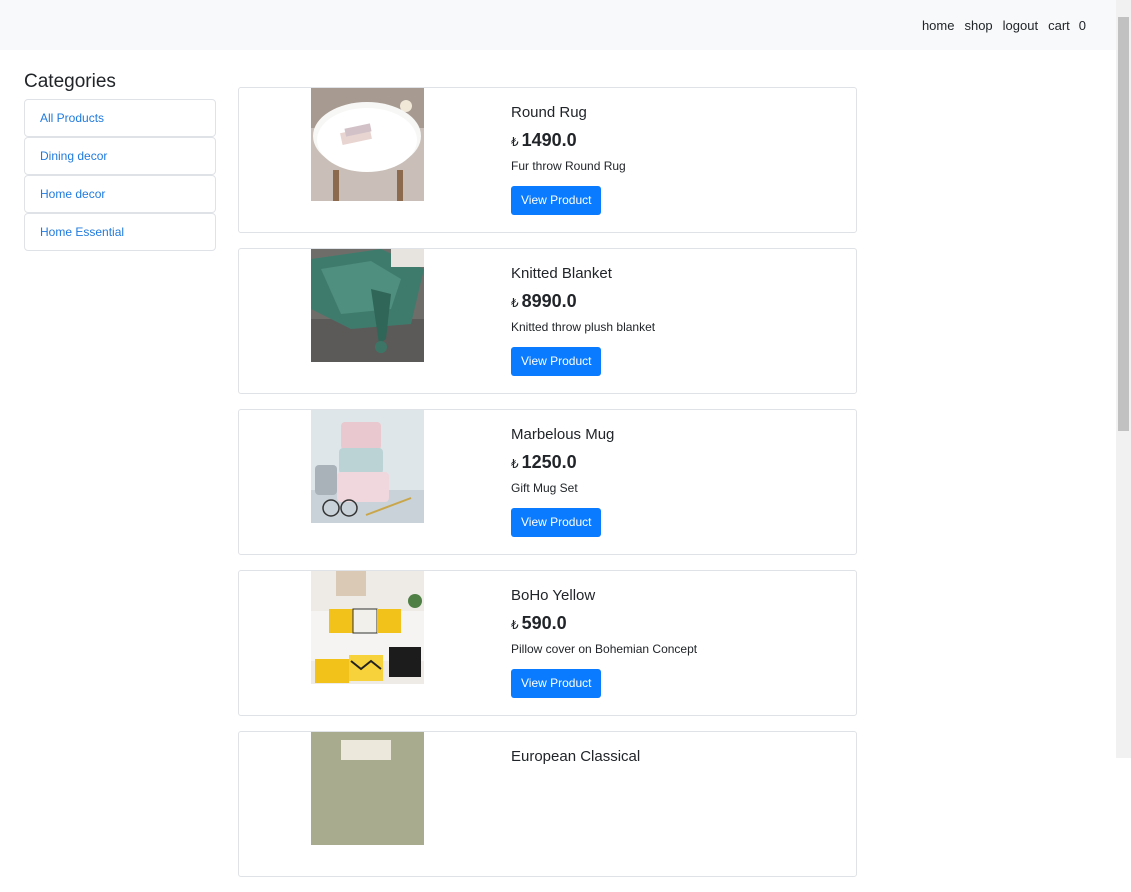 The image size is (1131, 892). Describe the element at coordinates (583, 301) in the screenshot. I see `product-price: ₺ 8990.0` at that location.